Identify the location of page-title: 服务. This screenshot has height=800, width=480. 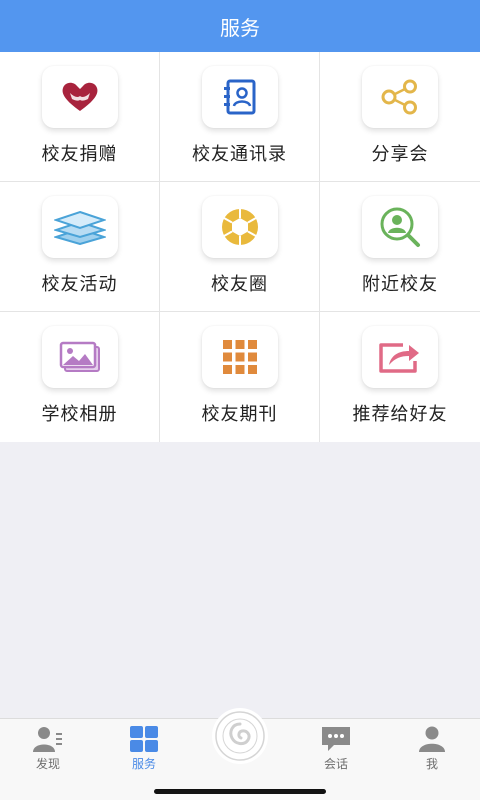
(240, 27).